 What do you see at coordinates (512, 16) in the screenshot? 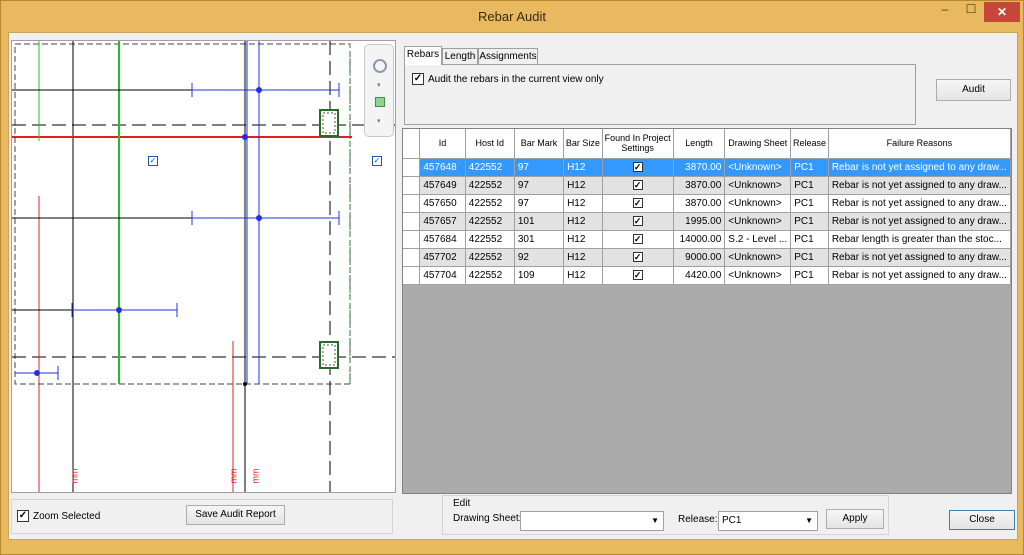
I see `title-bar: Rebar Audit – ☐ ✕` at bounding box center [512, 16].